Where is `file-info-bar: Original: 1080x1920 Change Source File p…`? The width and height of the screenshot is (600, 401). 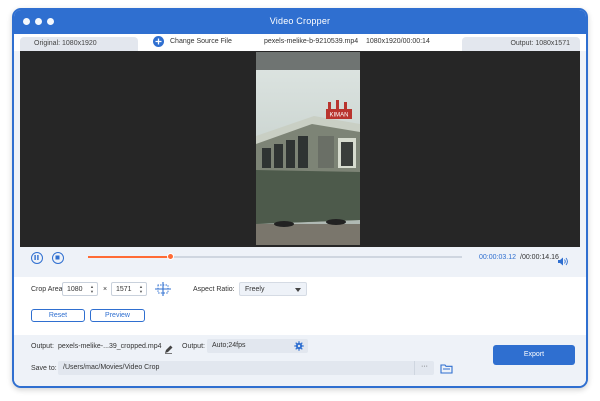 file-info-bar: Original: 1080x1920 Change Source File p… is located at coordinates (300, 42).